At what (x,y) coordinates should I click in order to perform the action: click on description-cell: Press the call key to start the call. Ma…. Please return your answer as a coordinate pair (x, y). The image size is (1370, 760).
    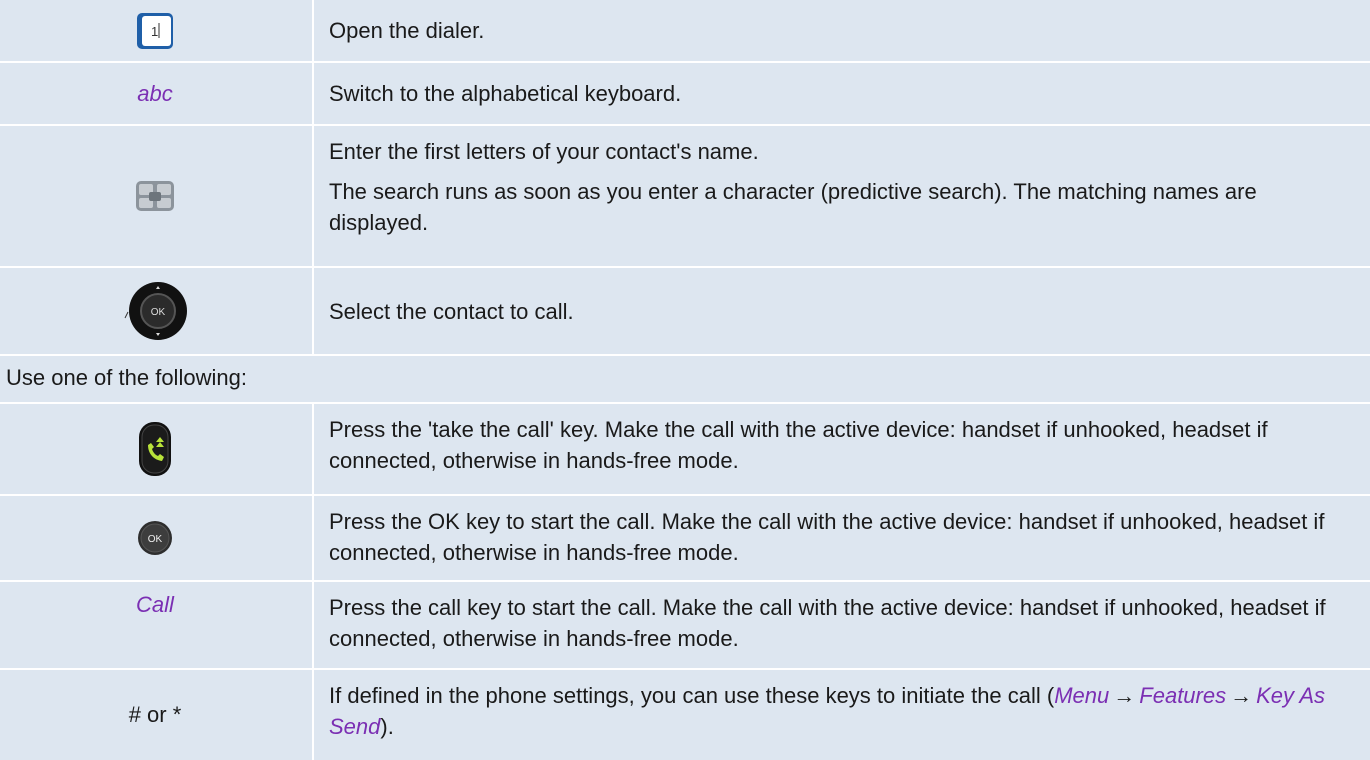
    Looking at the image, I should click on (841, 625).